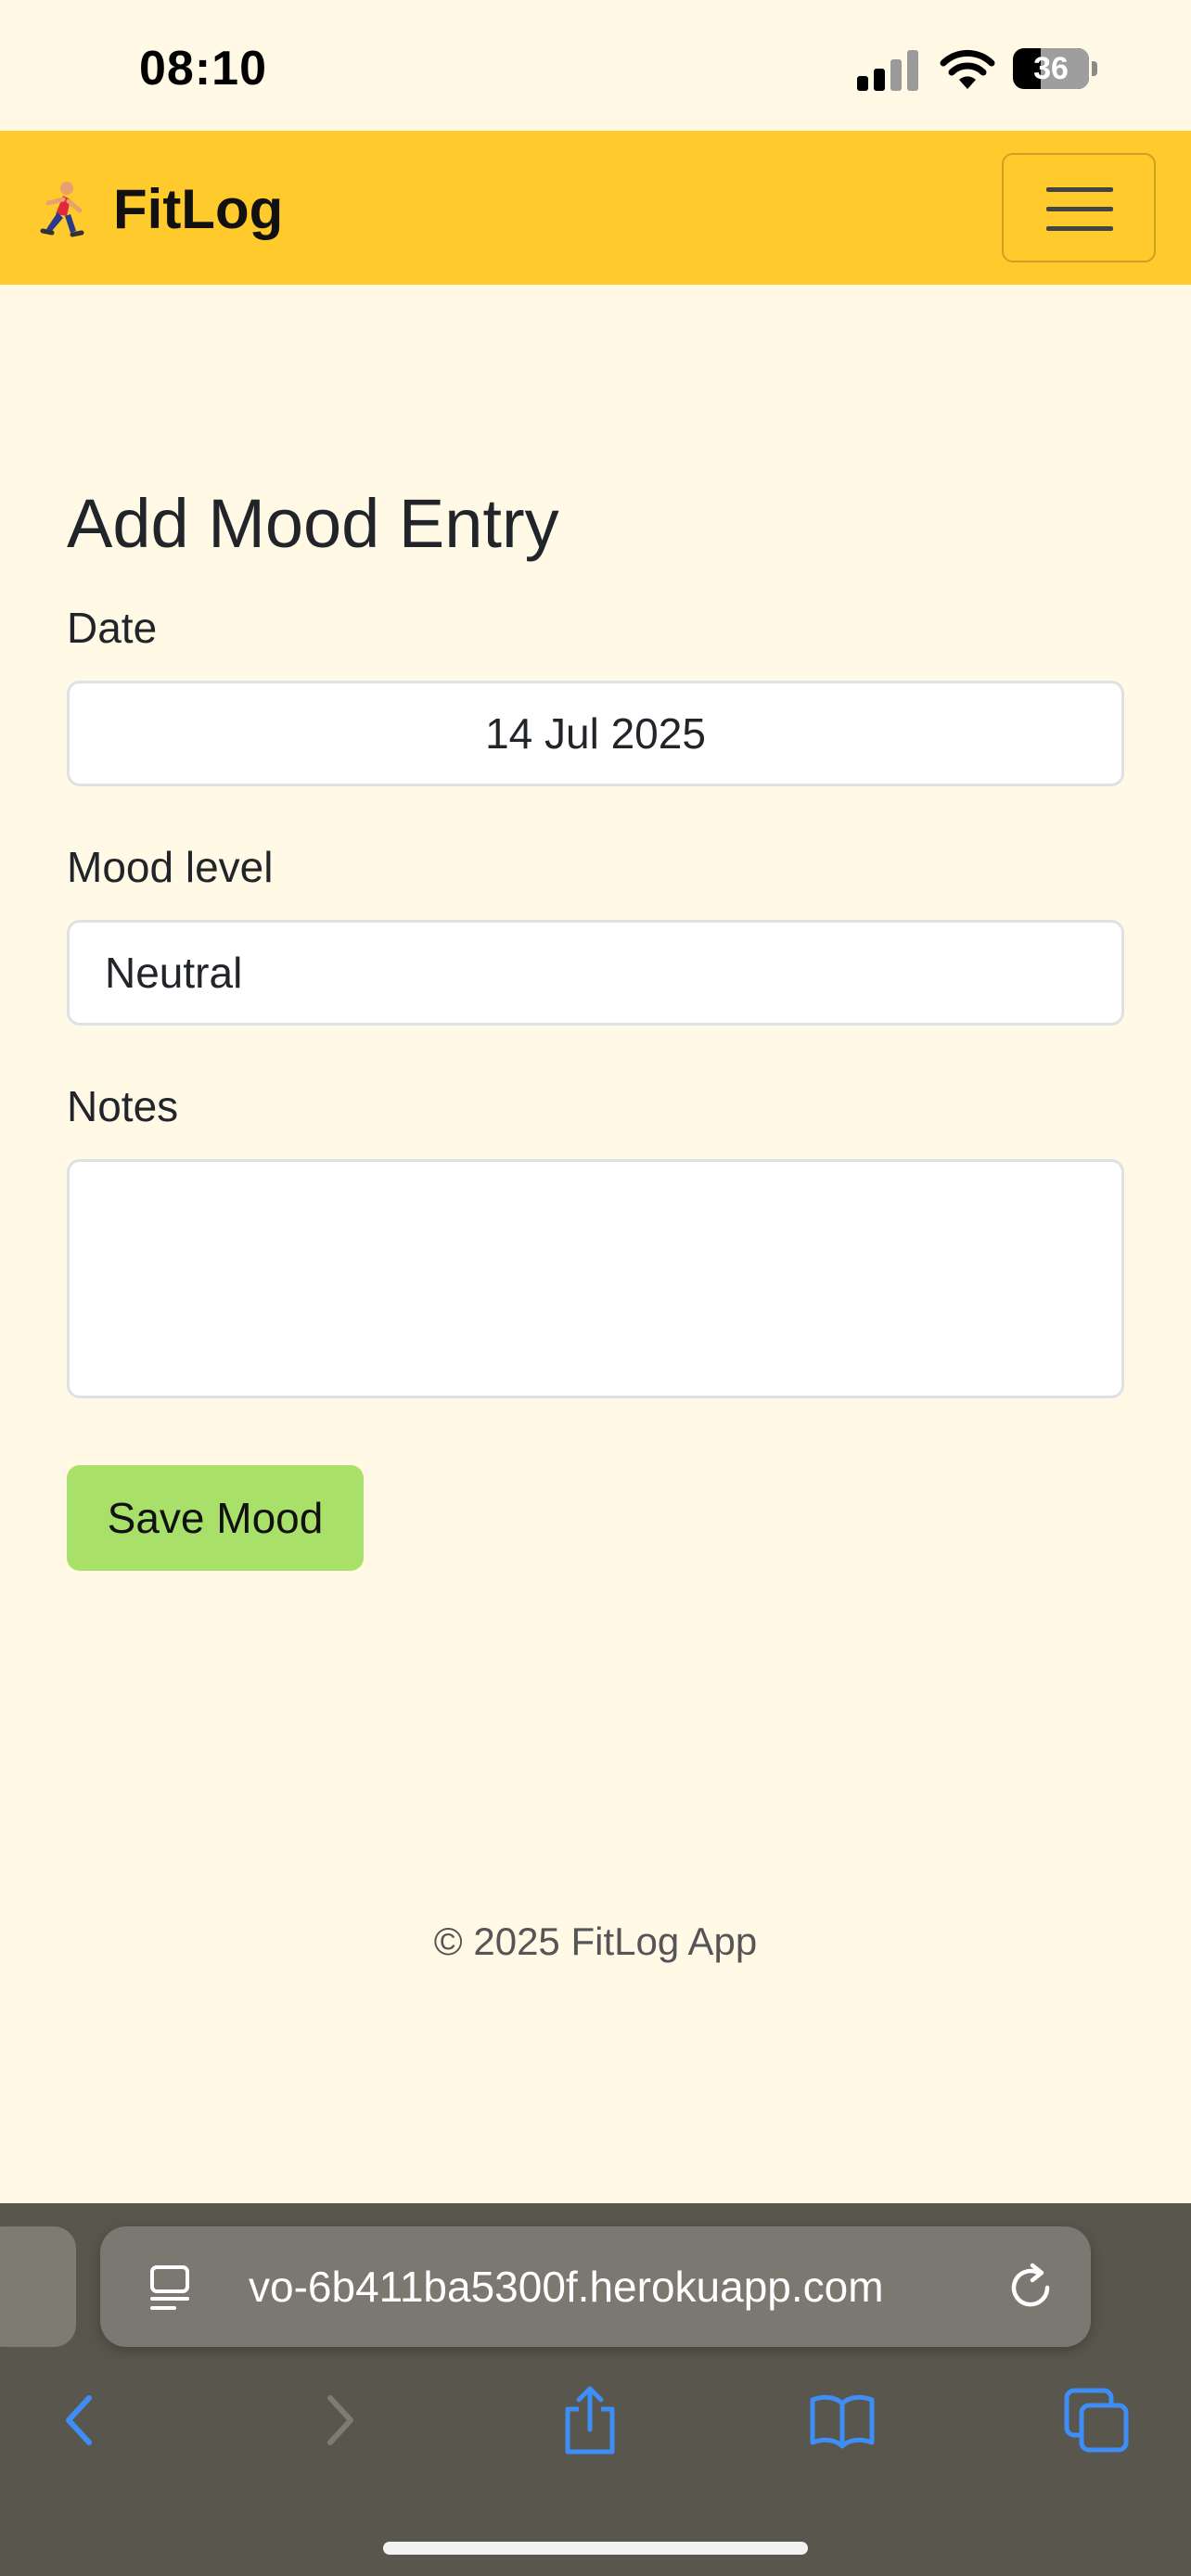 The width and height of the screenshot is (1191, 2576). I want to click on wifi-icon, so click(967, 69).